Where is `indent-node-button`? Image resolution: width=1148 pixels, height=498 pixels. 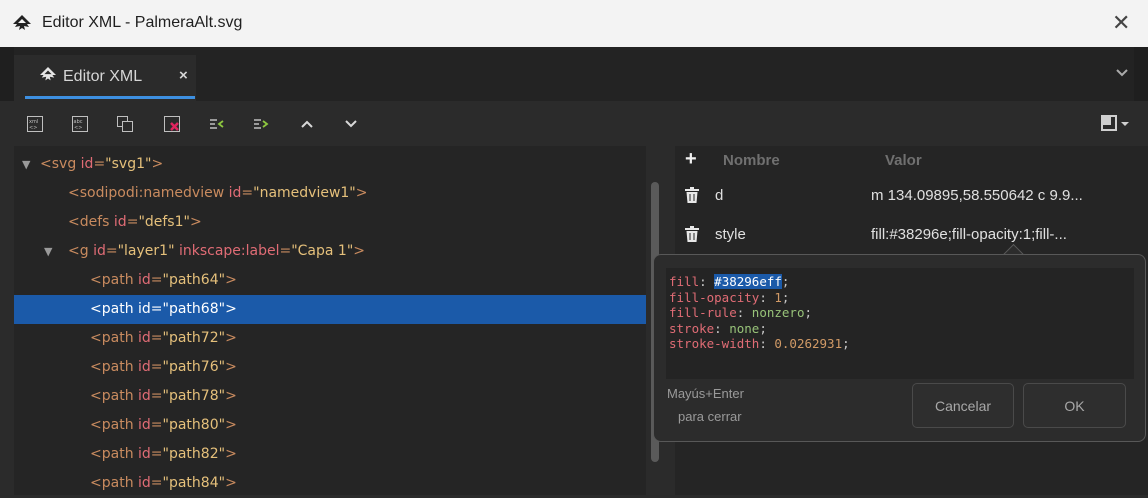 indent-node-button is located at coordinates (261, 124).